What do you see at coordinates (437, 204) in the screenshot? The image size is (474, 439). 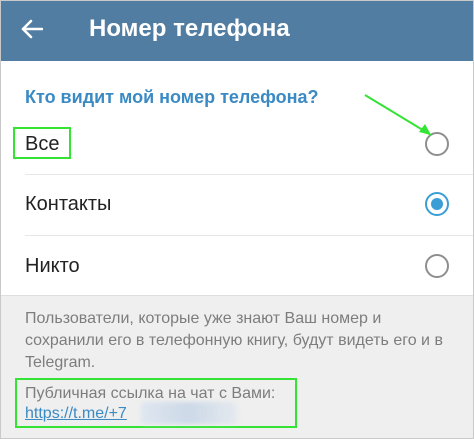 I see `radio-button-checked` at bounding box center [437, 204].